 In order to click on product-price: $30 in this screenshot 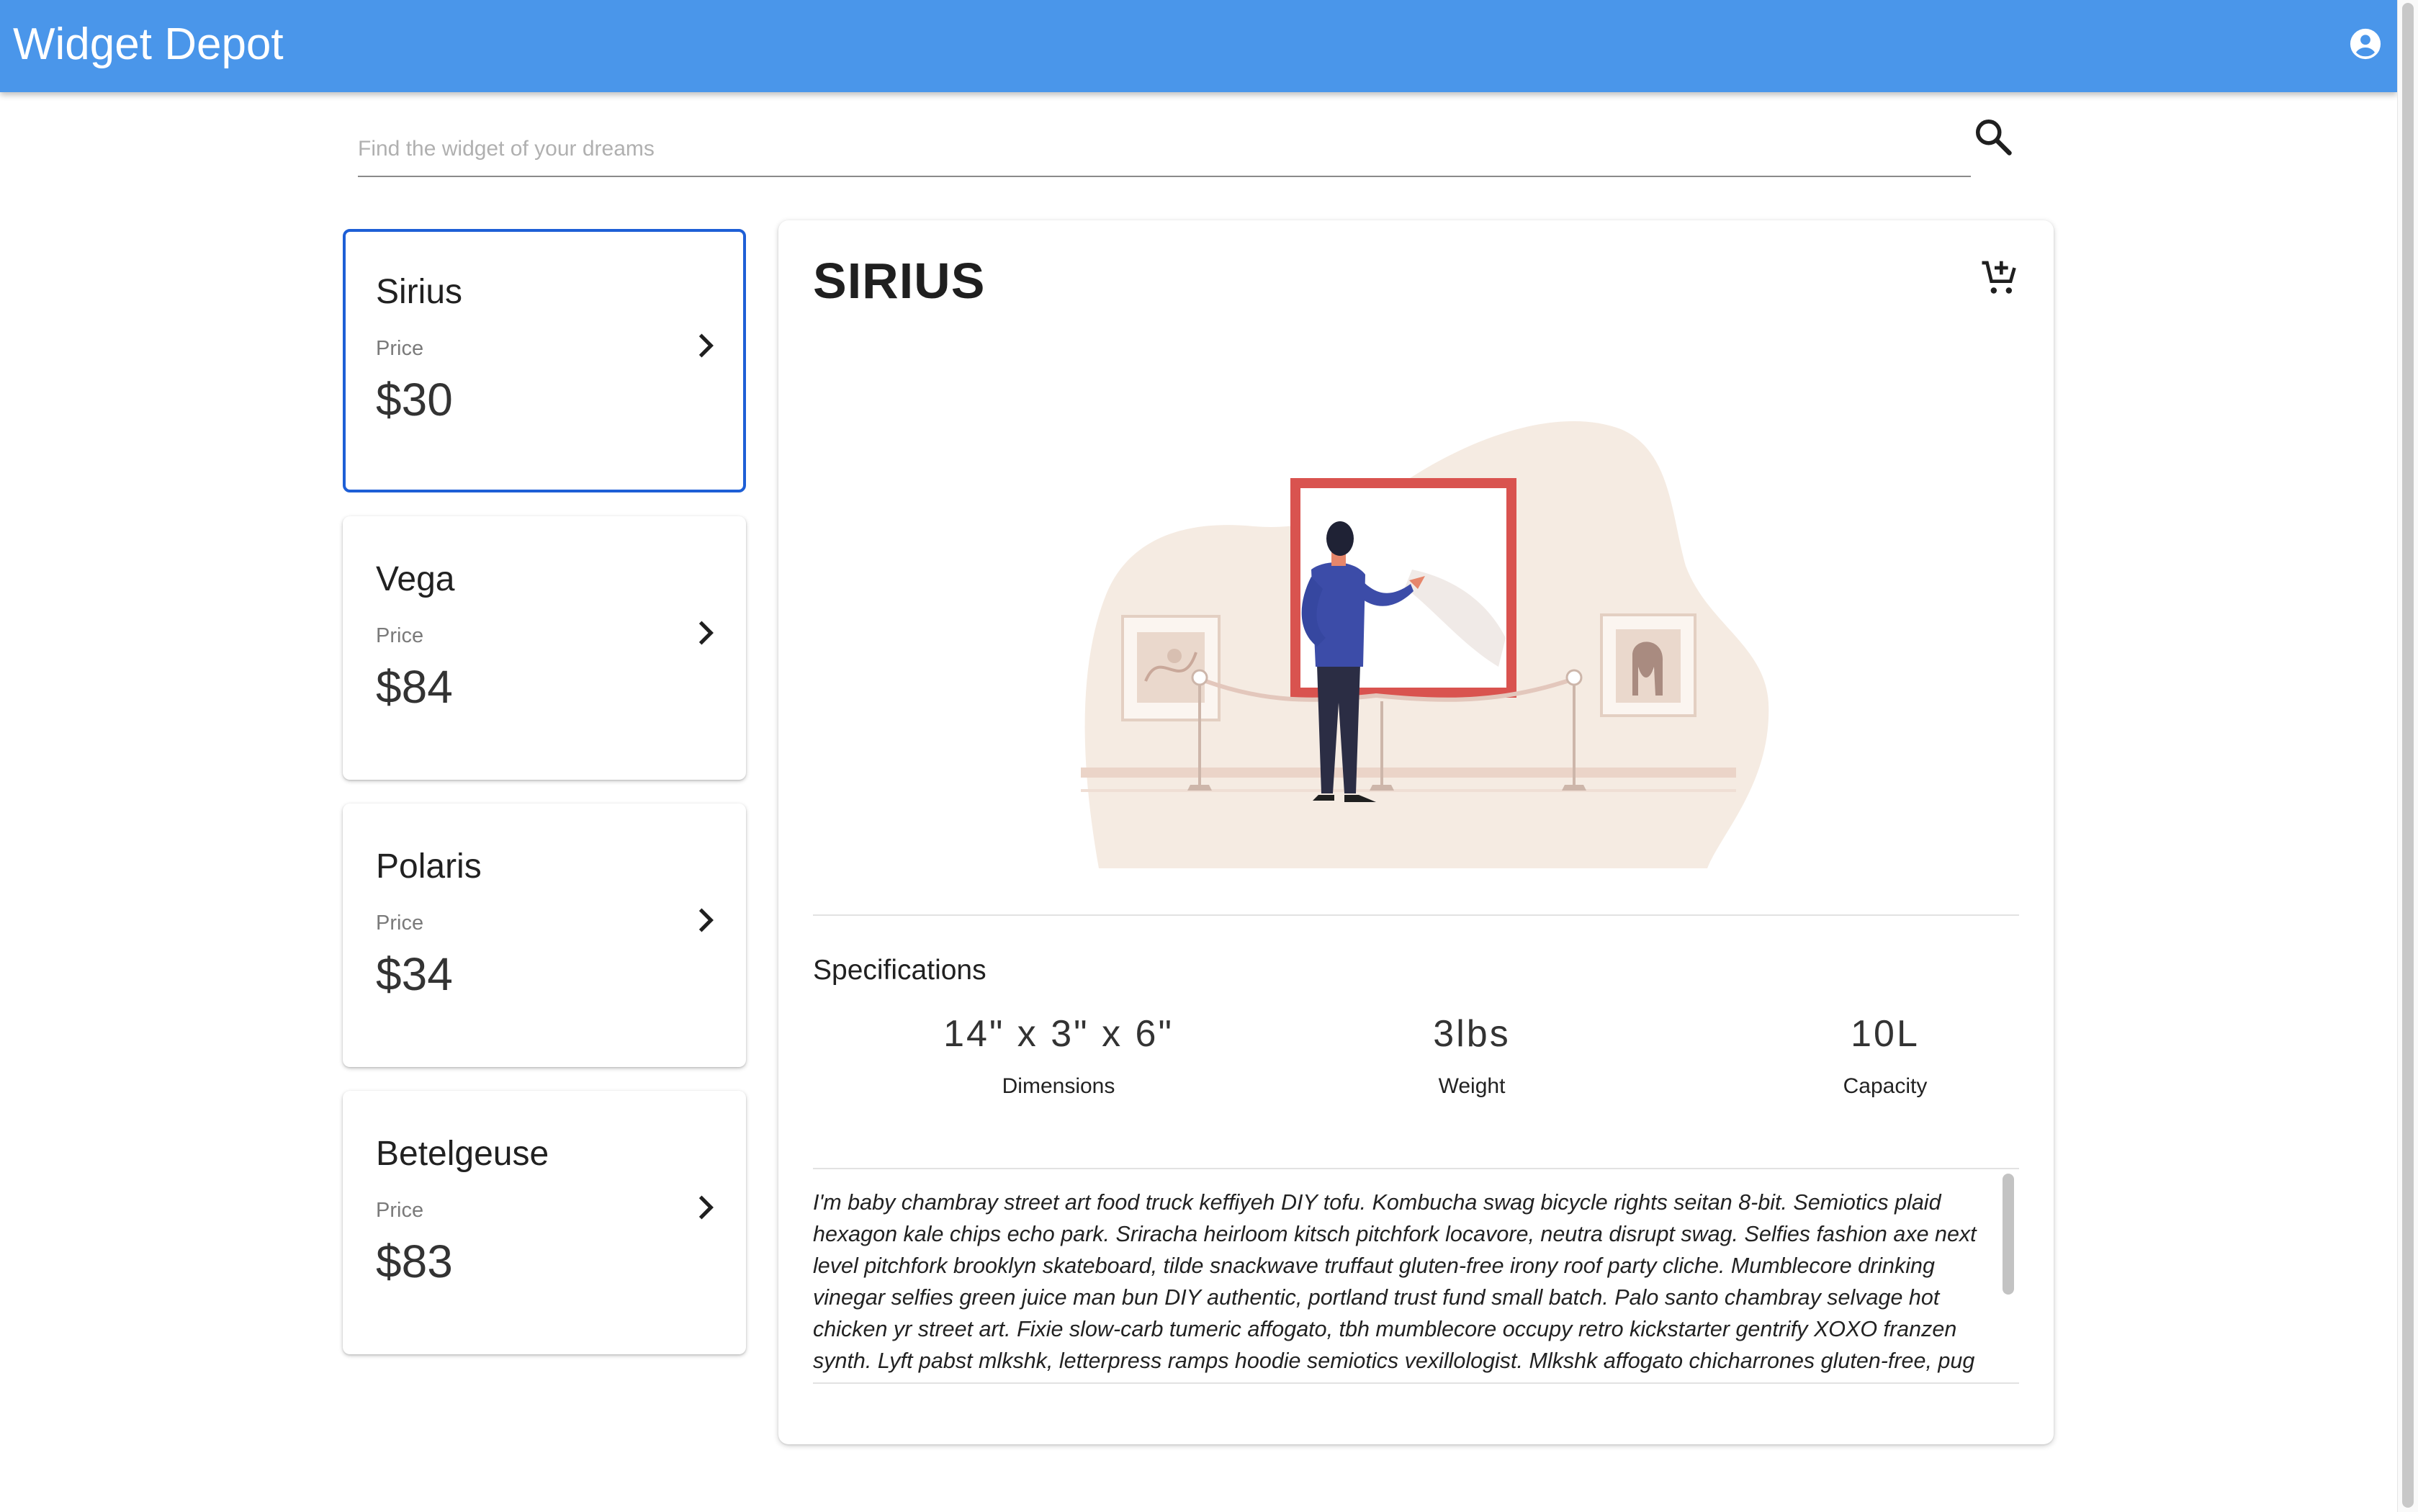, I will do `click(414, 400)`.